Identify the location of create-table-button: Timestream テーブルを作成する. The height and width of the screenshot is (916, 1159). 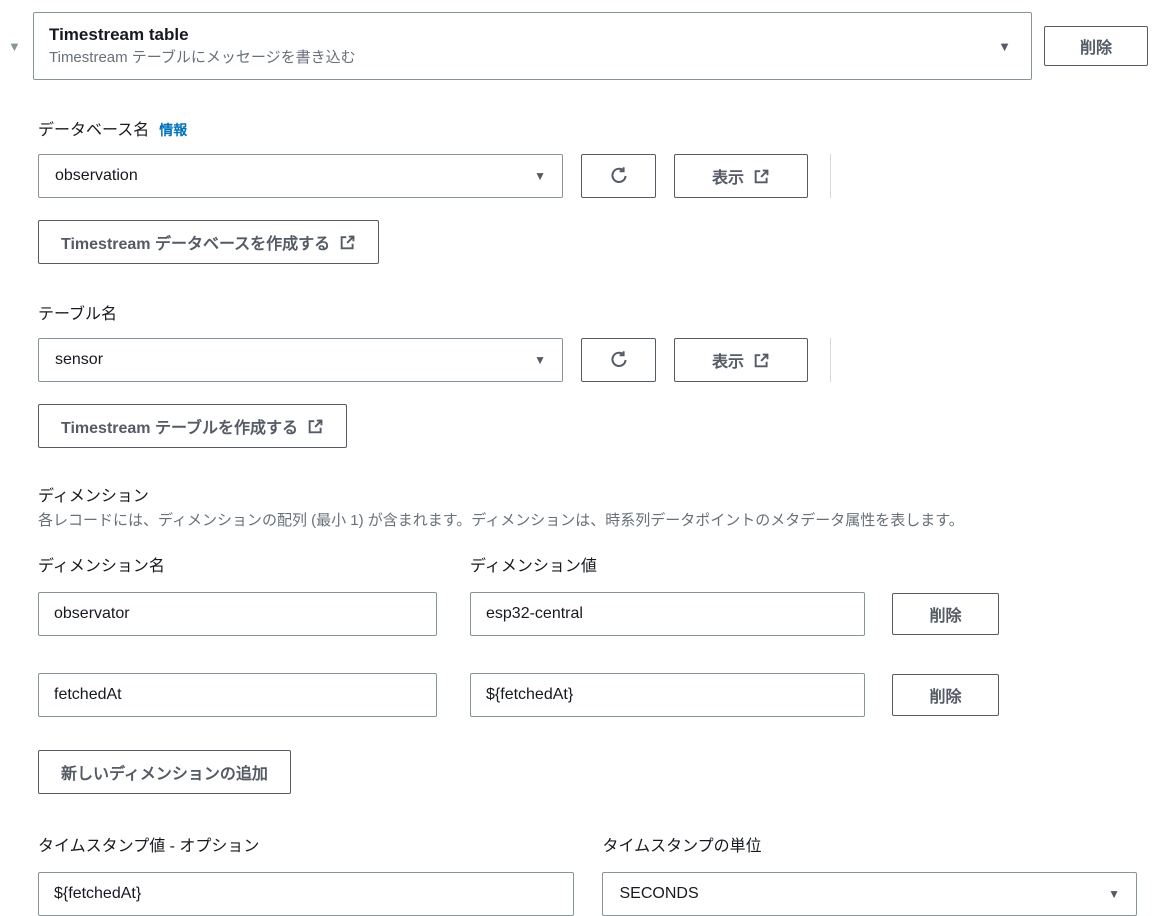
(193, 426).